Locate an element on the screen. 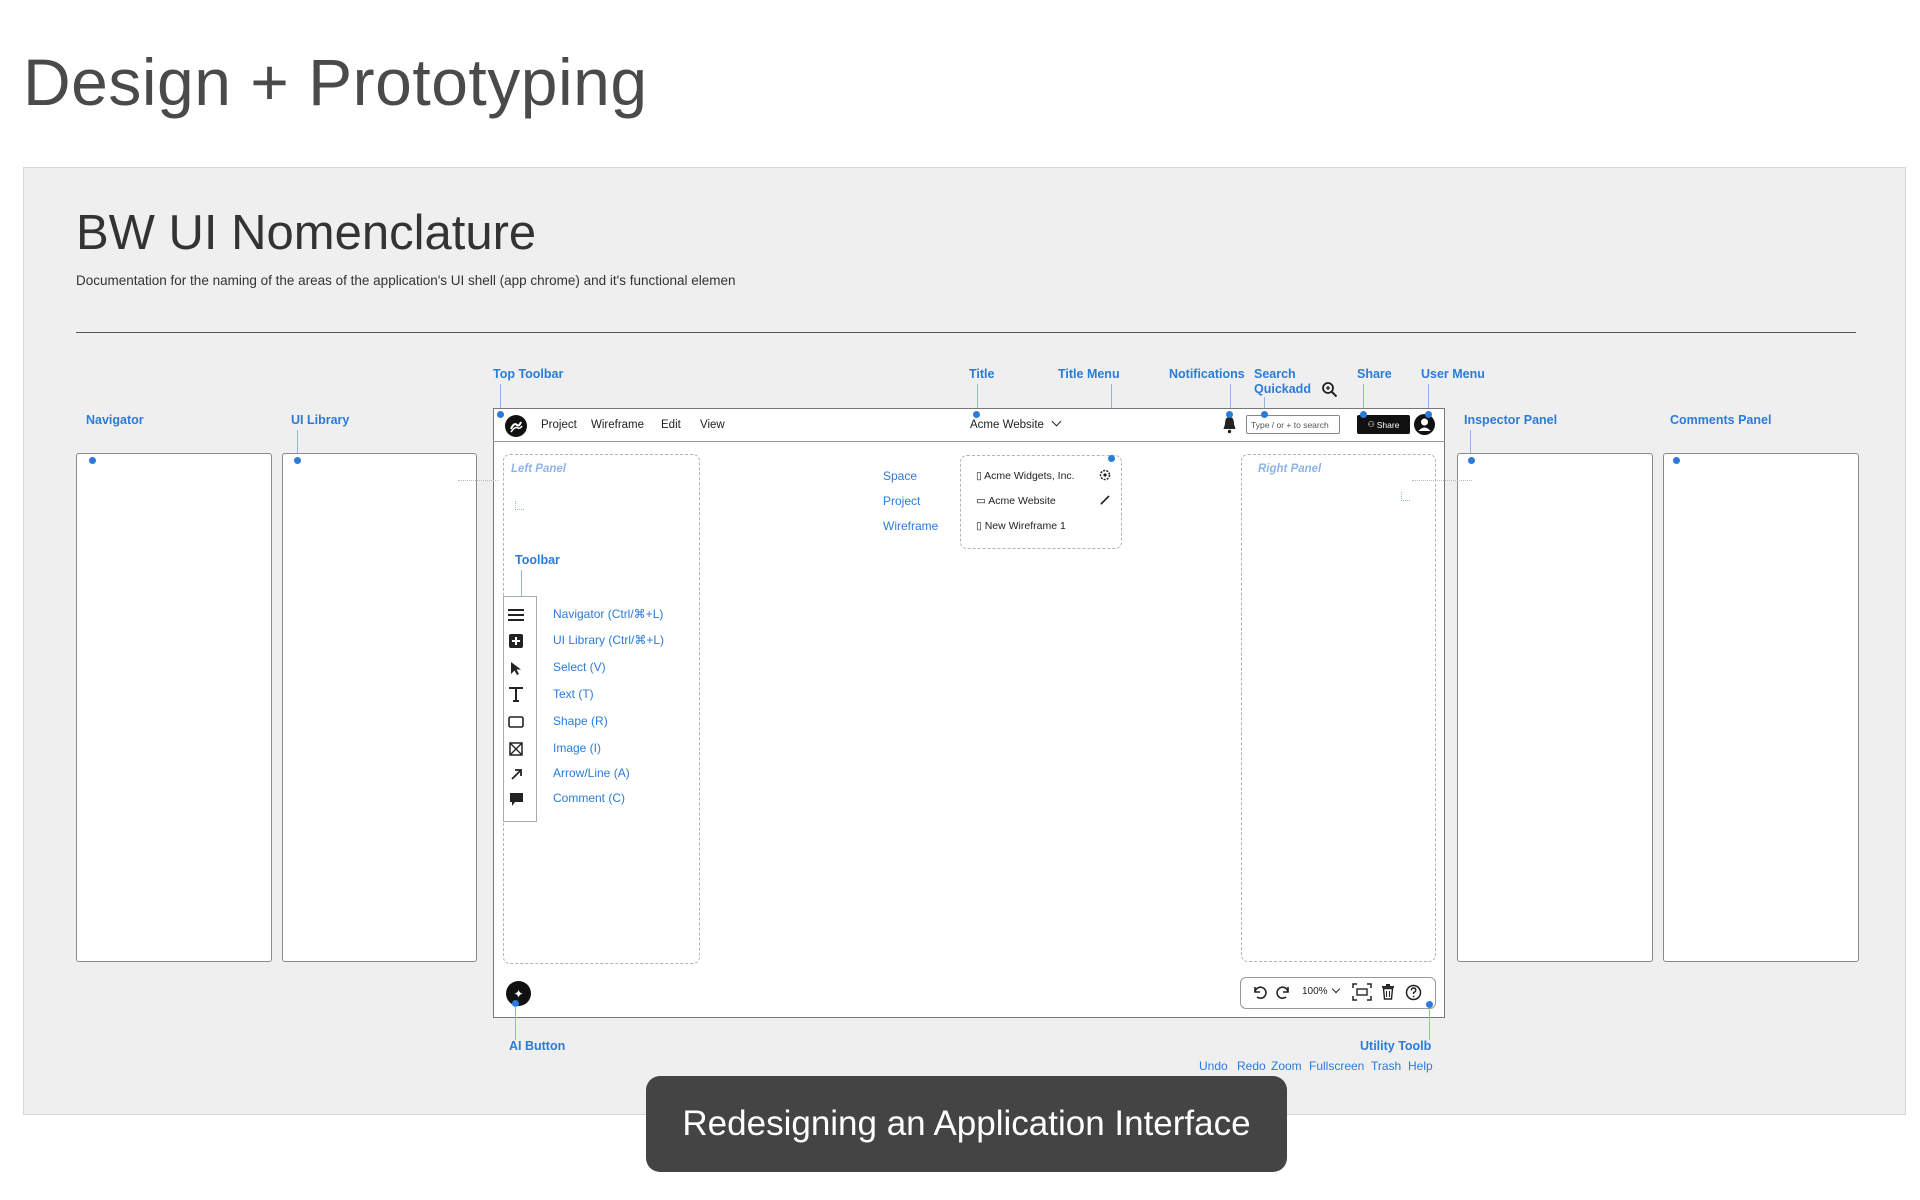  divider is located at coordinates (966, 332).